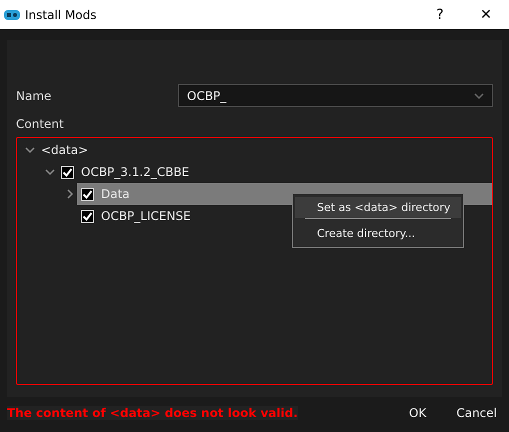 Image resolution: width=509 pixels, height=432 pixels. Describe the element at coordinates (476, 413) in the screenshot. I see `dialog-button: Cancel` at that location.